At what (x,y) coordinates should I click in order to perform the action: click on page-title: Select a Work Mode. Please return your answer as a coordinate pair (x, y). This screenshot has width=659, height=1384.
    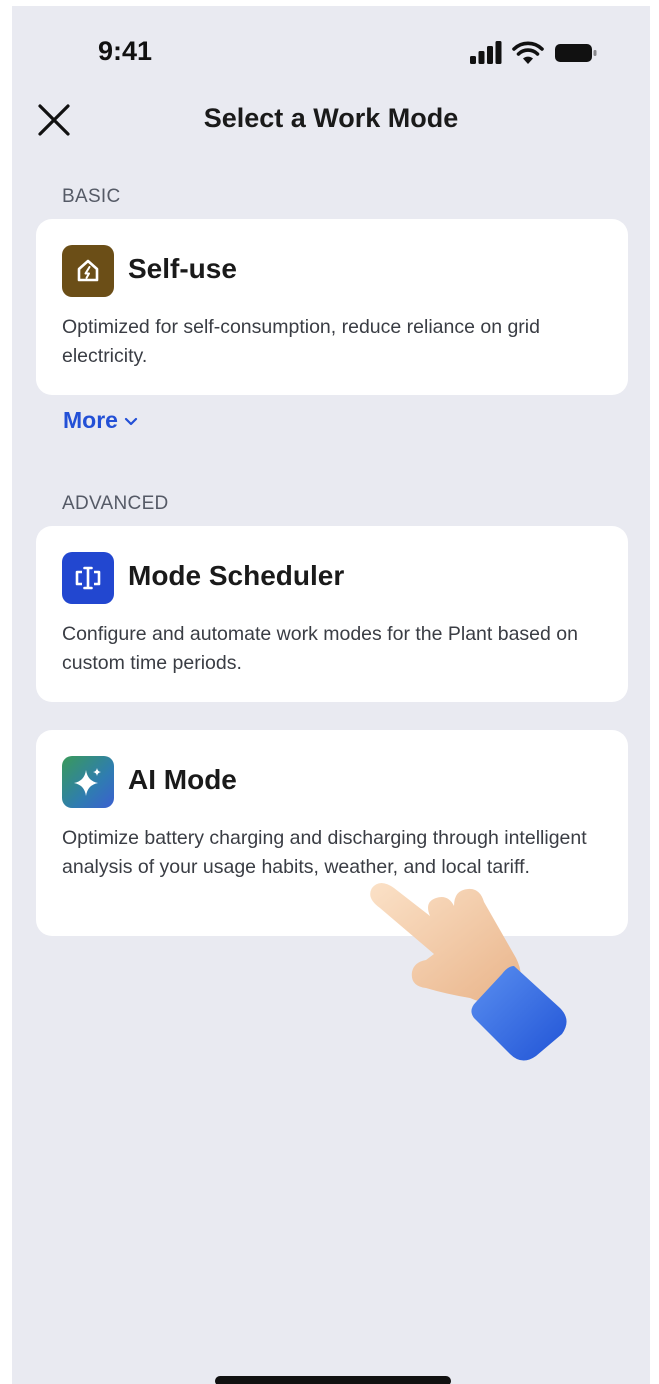
    Looking at the image, I should click on (331, 118).